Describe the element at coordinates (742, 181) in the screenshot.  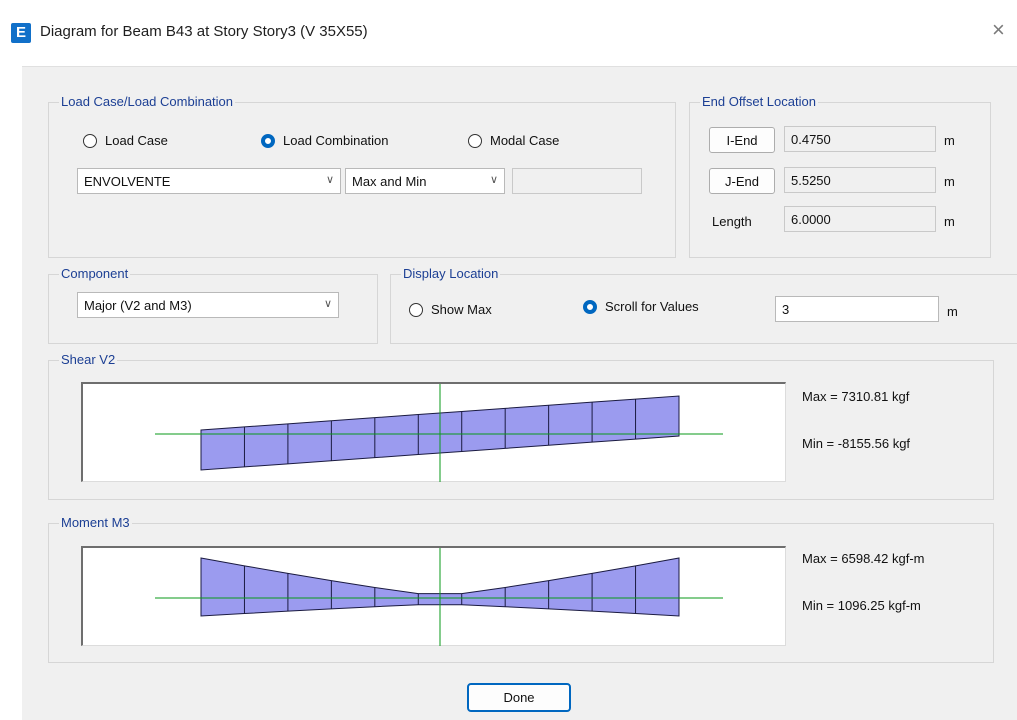
I see `j-end-button: J-End` at that location.